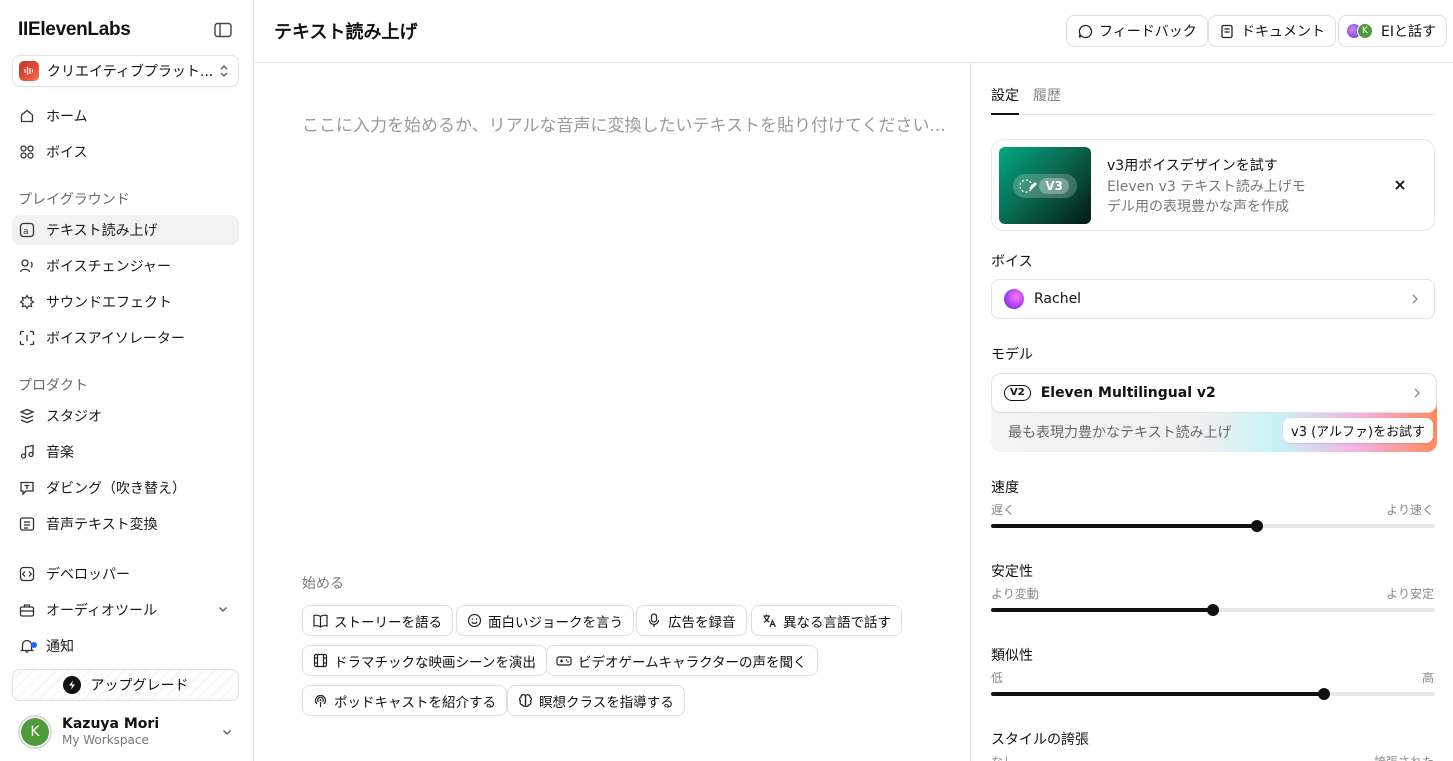 Image resolution: width=1453 pixels, height=761 pixels. I want to click on sidebar-item-text-to-speech: a テキスト読み上げ, so click(125, 230).